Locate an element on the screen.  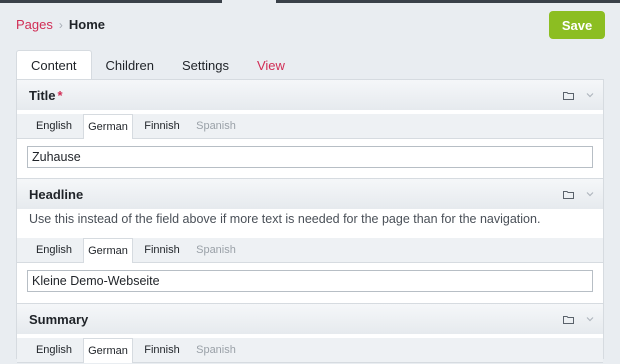
headline-lang-german: German is located at coordinates (108, 250).